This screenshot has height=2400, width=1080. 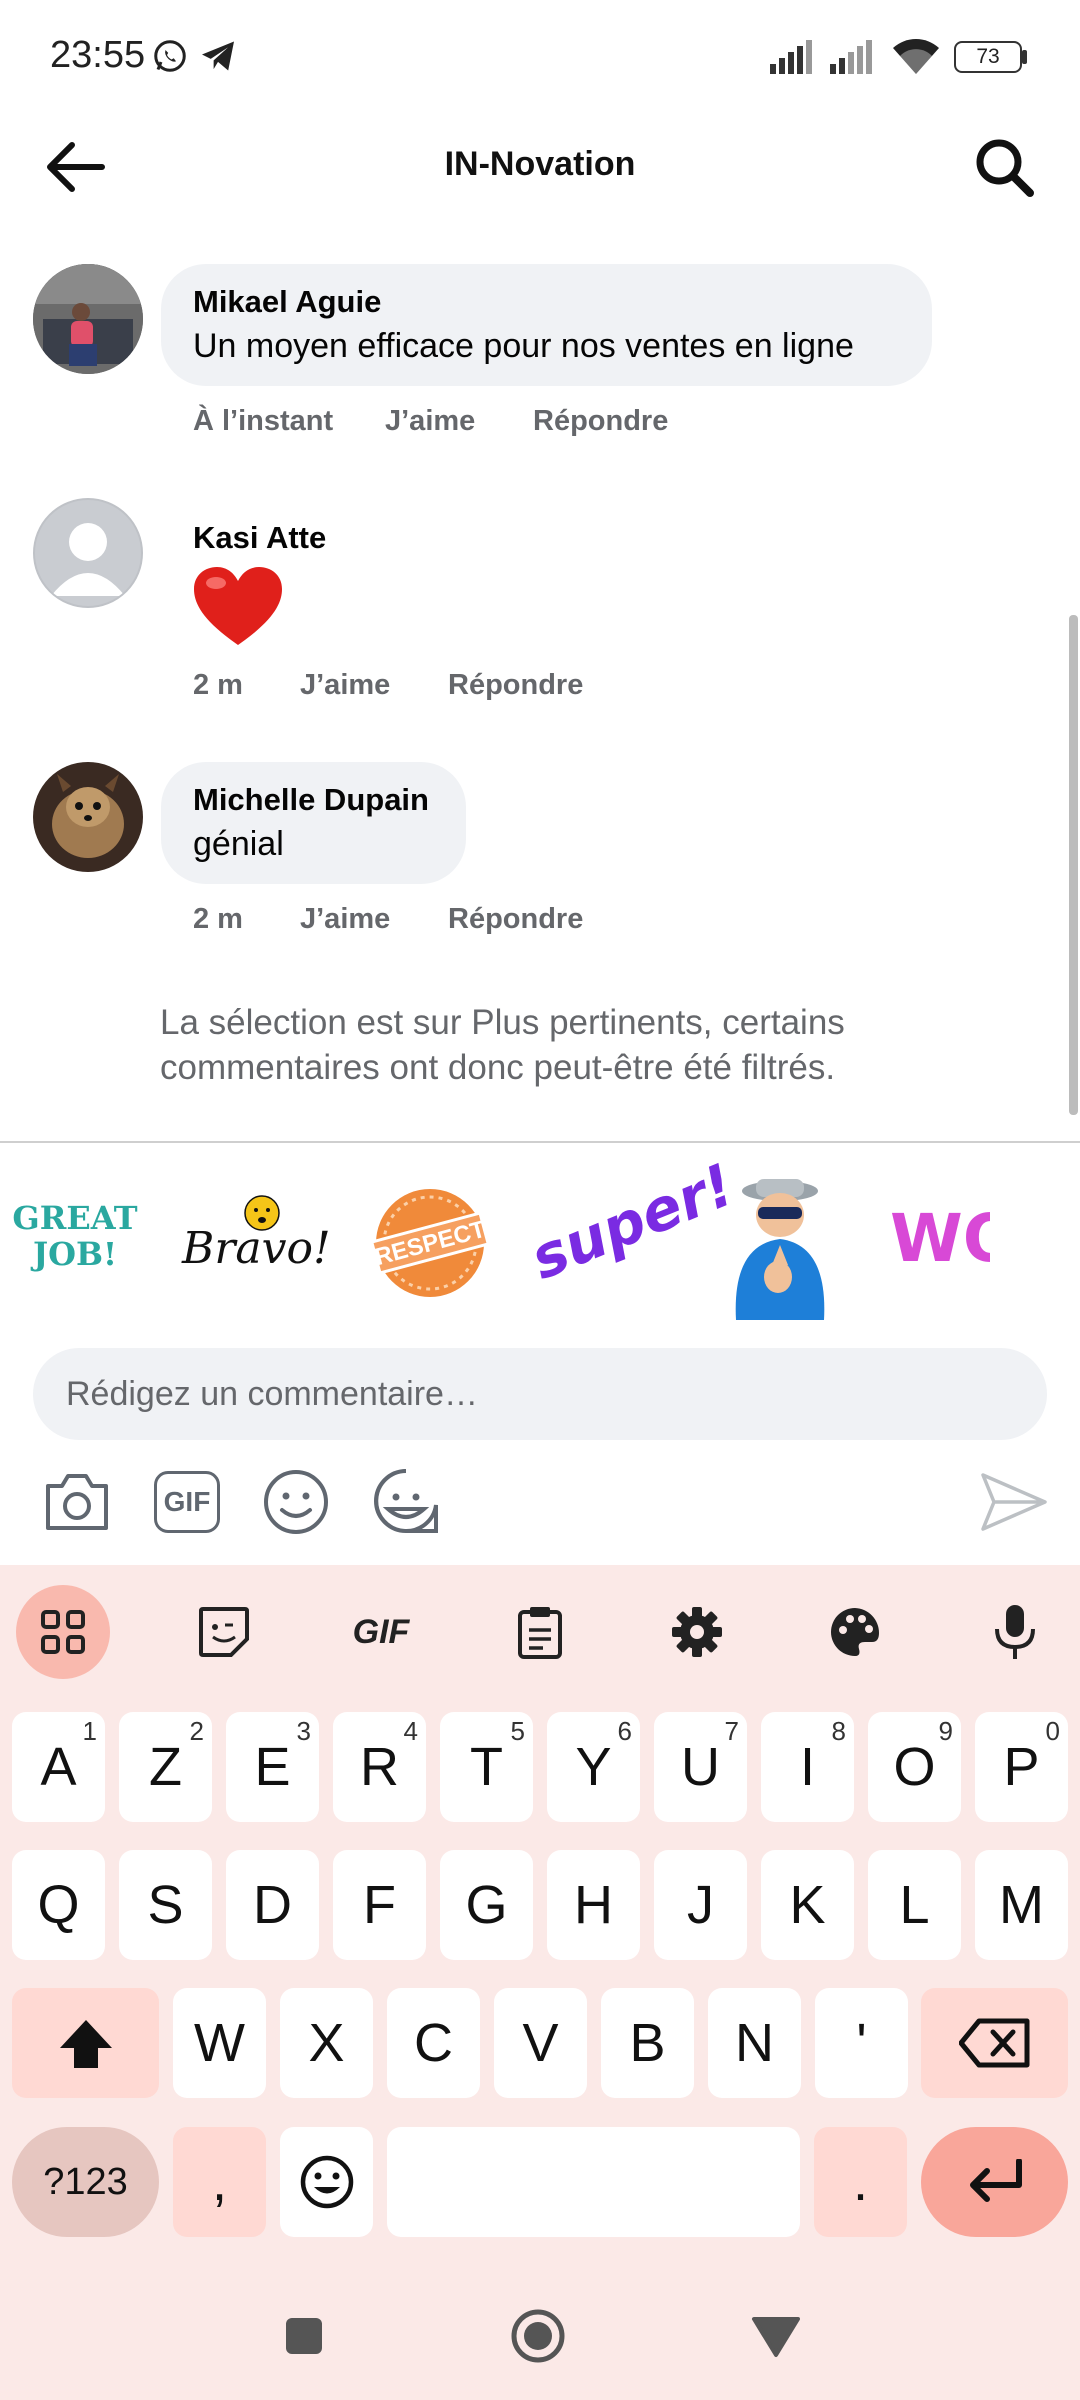 I want to click on key-g: G, so click(x=486, y=1905).